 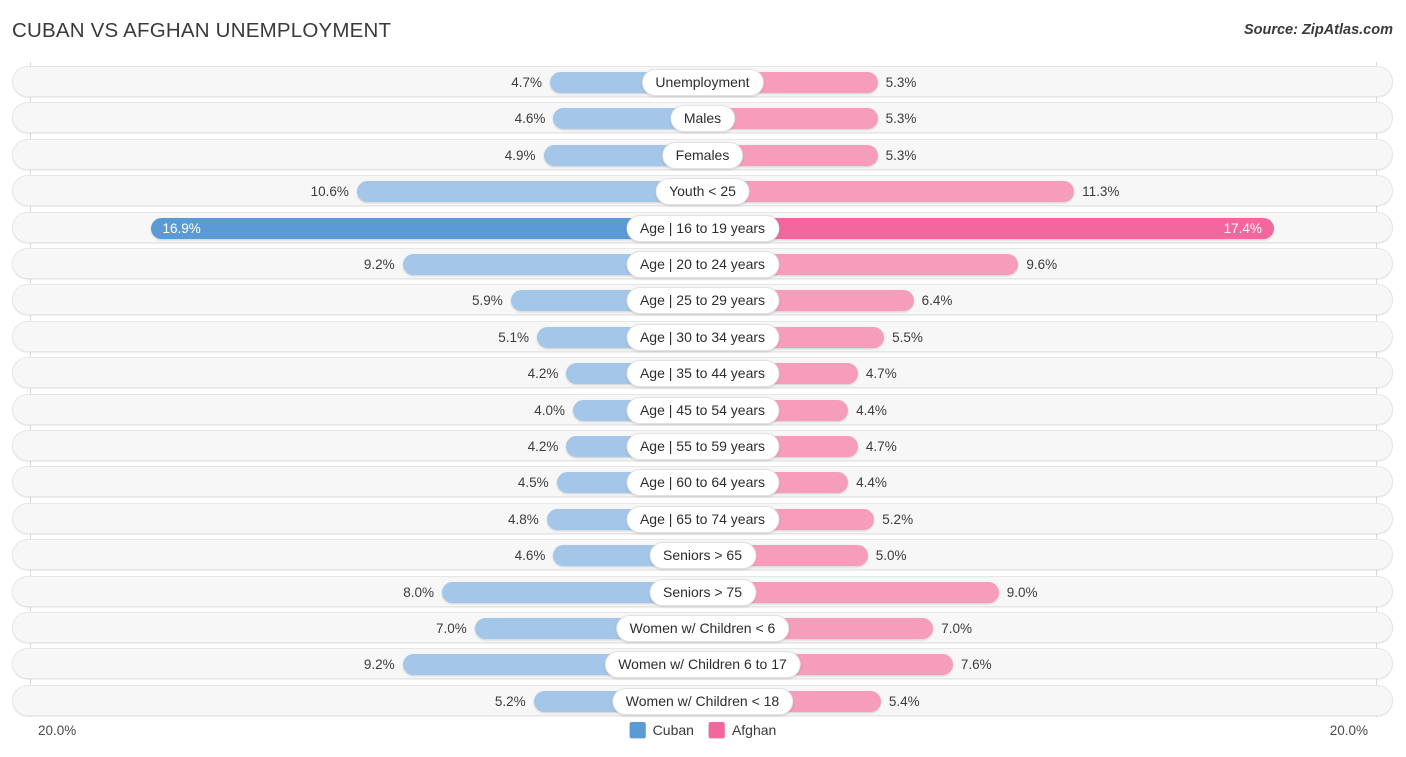 I want to click on page-title: CUBAN VS AFGHAN UNEMPLOYMENT, so click(x=202, y=30).